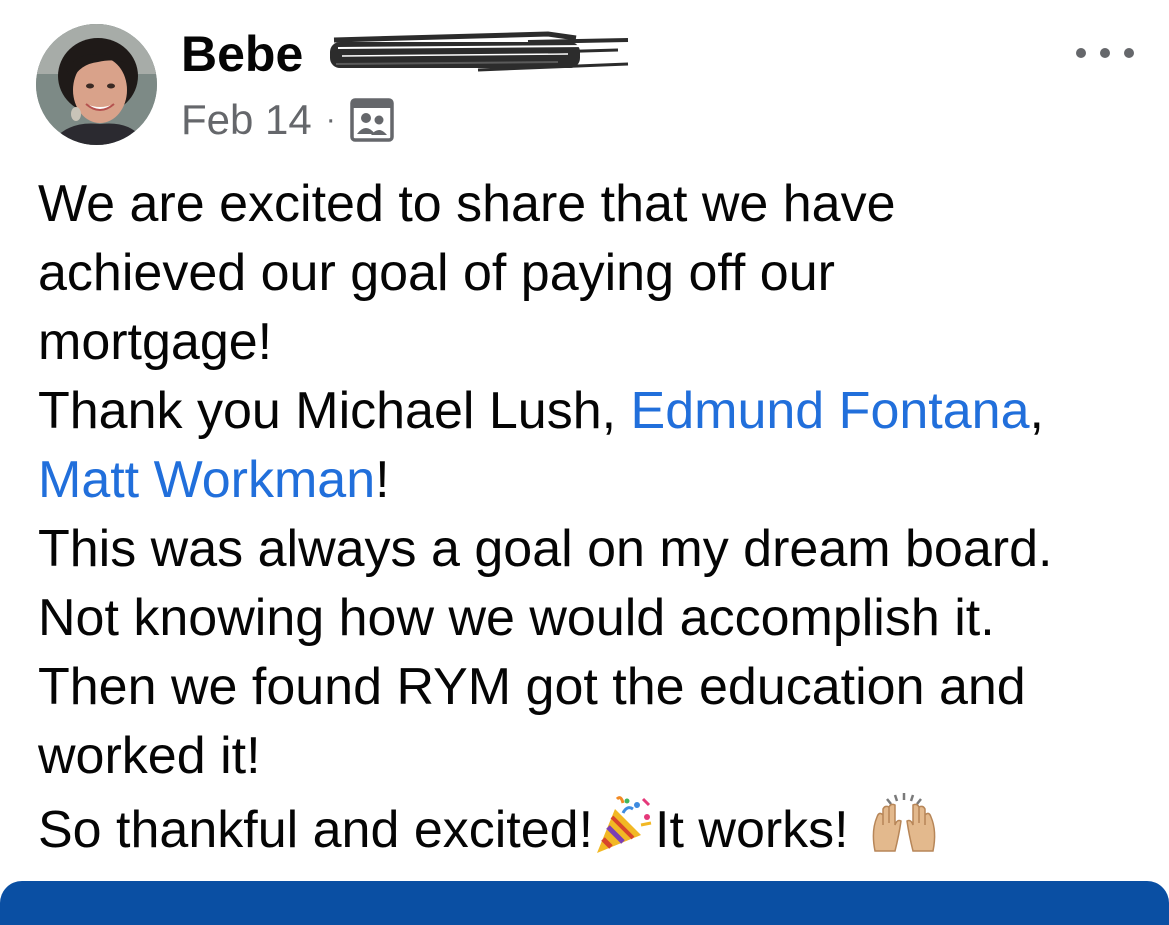  Describe the element at coordinates (206, 480) in the screenshot. I see `mention-matt-workman: Matt Workman` at that location.